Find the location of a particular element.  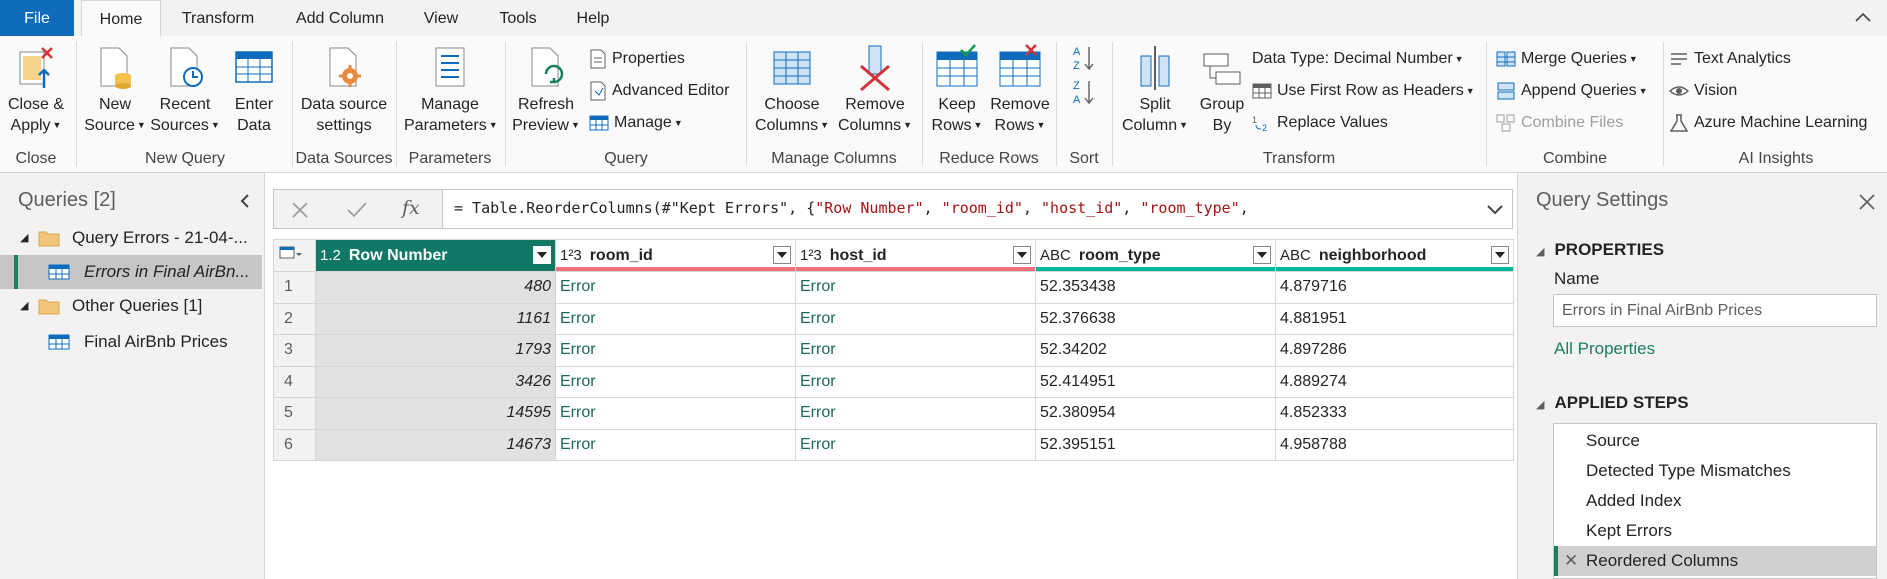

table-cell: 4.897286 is located at coordinates (1394, 350).